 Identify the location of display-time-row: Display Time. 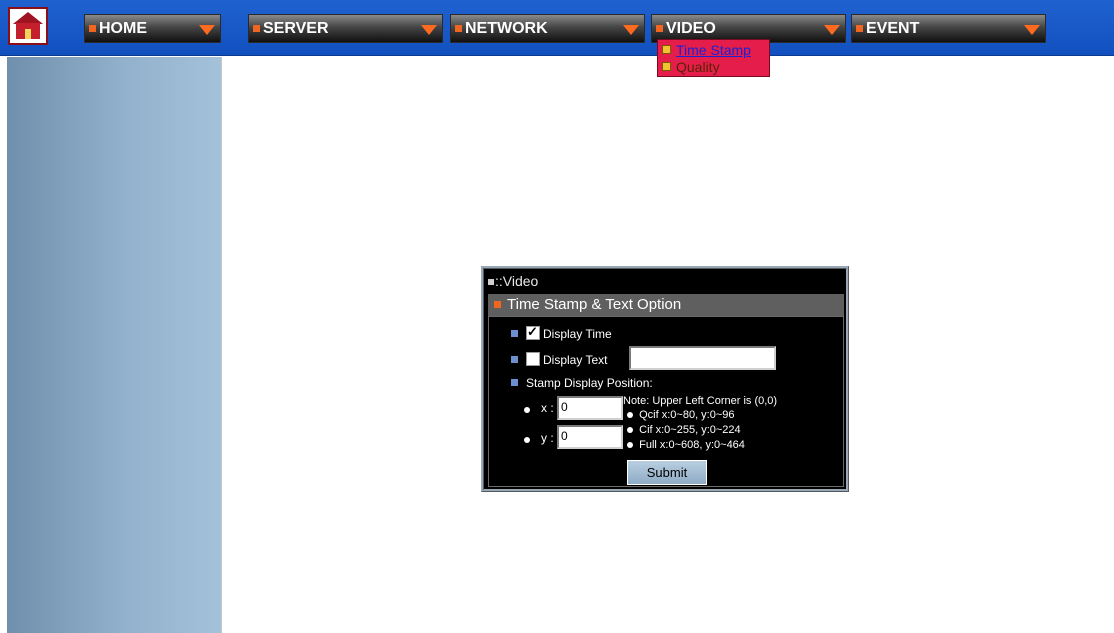
(561, 332).